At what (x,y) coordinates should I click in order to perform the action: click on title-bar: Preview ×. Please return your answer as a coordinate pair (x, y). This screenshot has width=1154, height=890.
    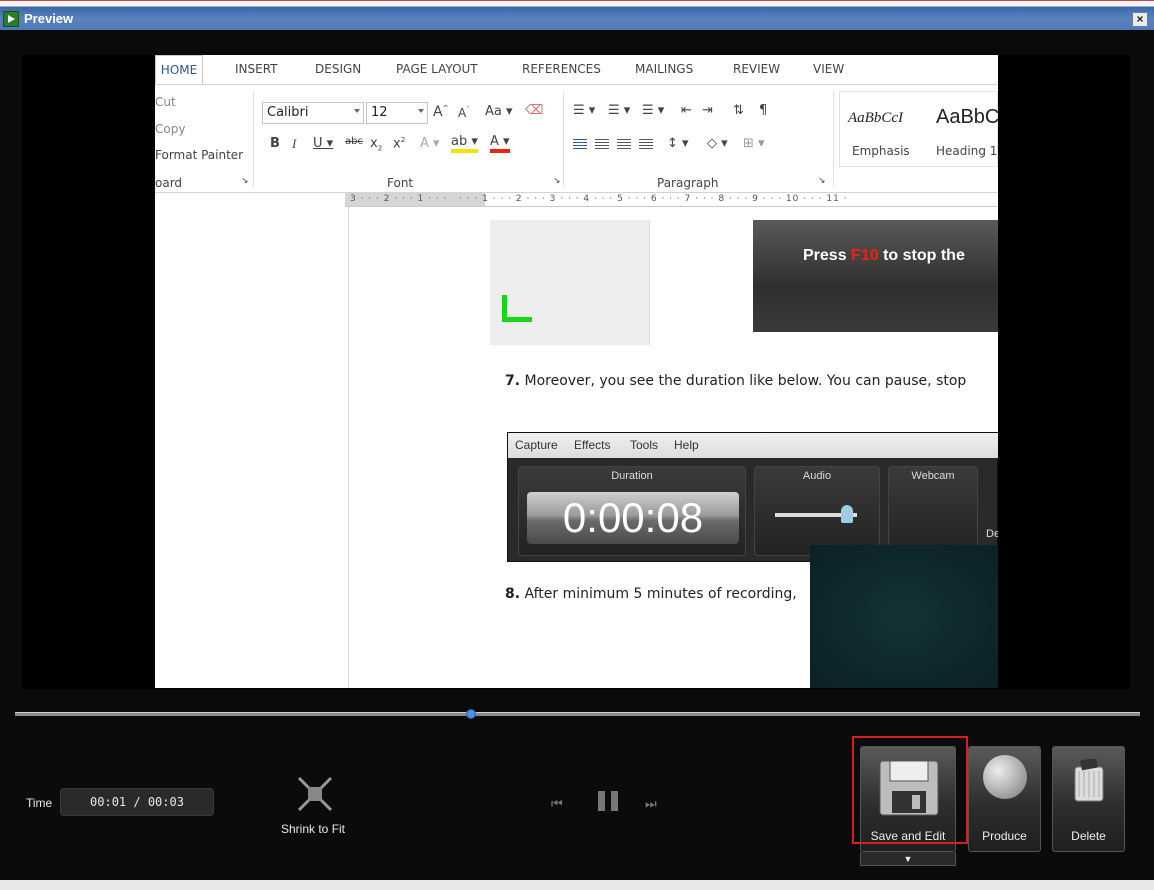
    Looking at the image, I should click on (577, 15).